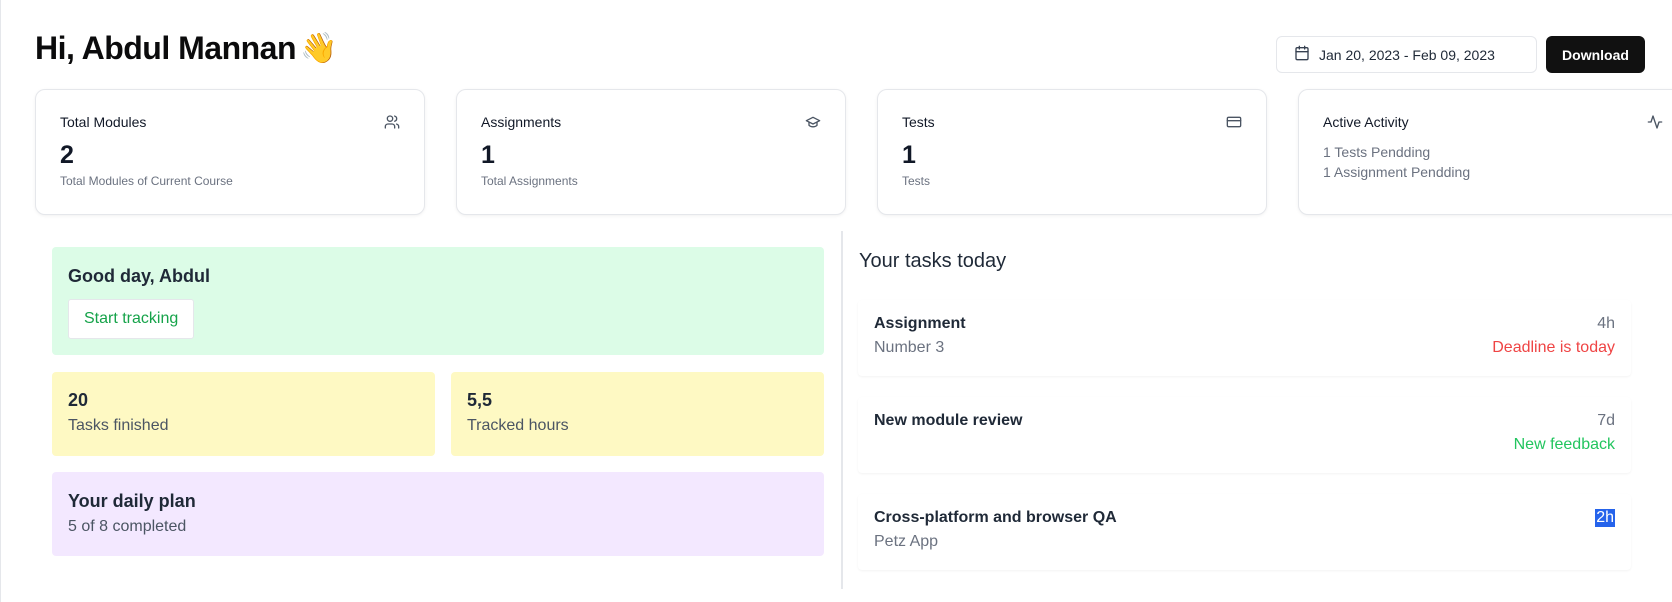 The image size is (1672, 602). I want to click on stat-card-tests: Tests 1 Tests, so click(1072, 152).